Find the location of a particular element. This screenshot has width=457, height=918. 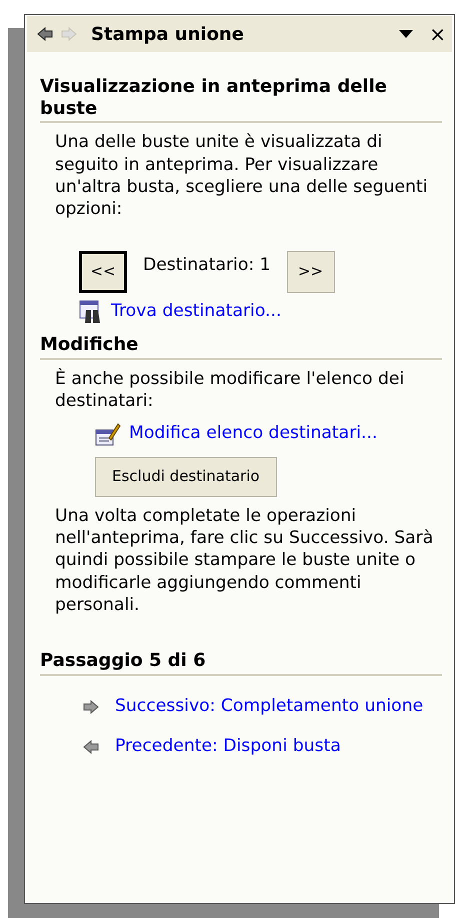

step-link: Successivo: Completamento unione is located at coordinates (269, 707).